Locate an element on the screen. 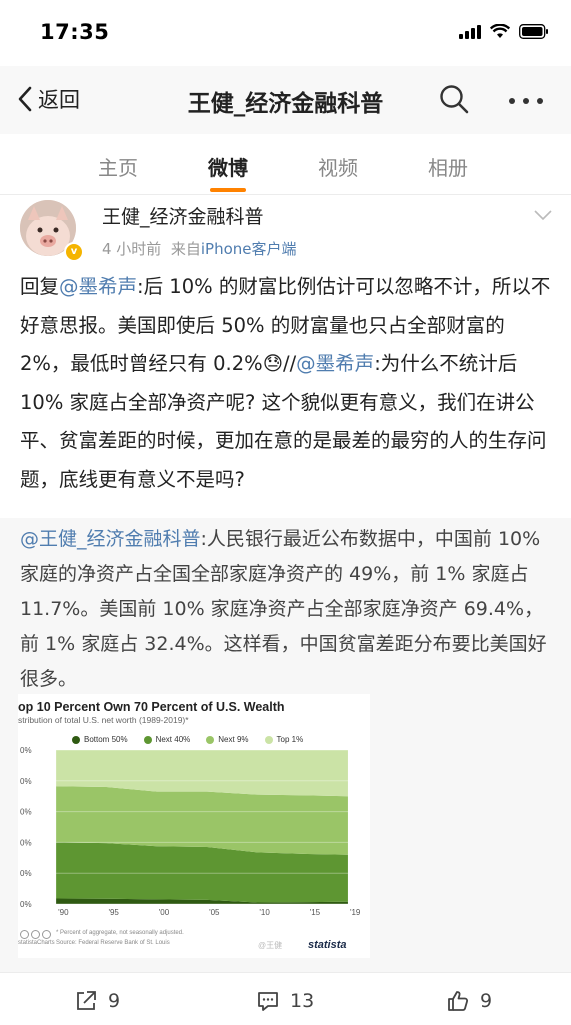 This screenshot has height=1025, width=571. license-icons is located at coordinates (35, 934).